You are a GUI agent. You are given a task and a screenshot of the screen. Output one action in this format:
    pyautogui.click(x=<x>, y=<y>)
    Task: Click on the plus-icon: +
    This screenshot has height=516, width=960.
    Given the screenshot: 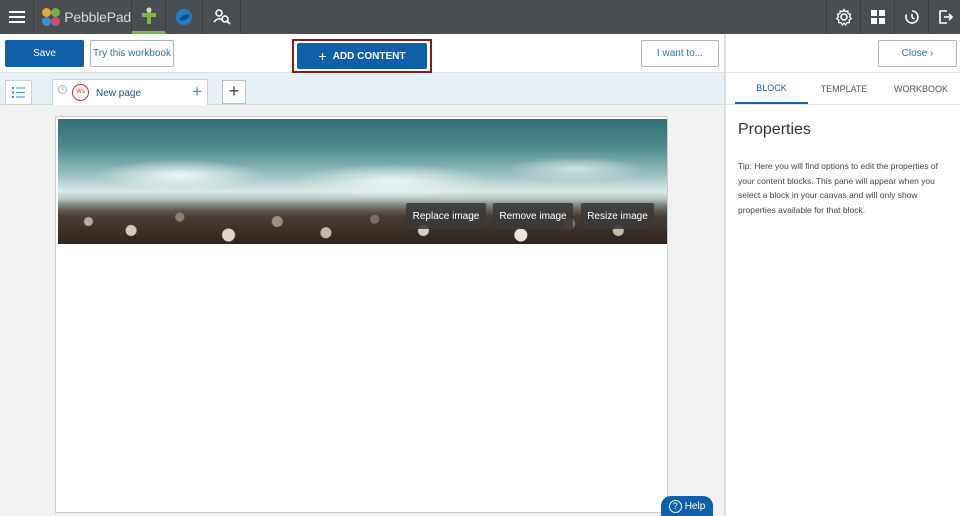 What is the action you would take?
    pyautogui.click(x=322, y=56)
    